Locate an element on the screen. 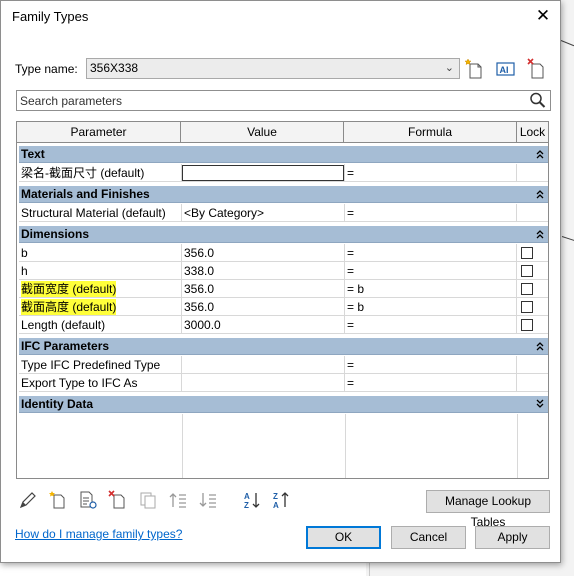 The height and width of the screenshot is (576, 574). parameter-name: 截面高度 (default) is located at coordinates (100, 307).